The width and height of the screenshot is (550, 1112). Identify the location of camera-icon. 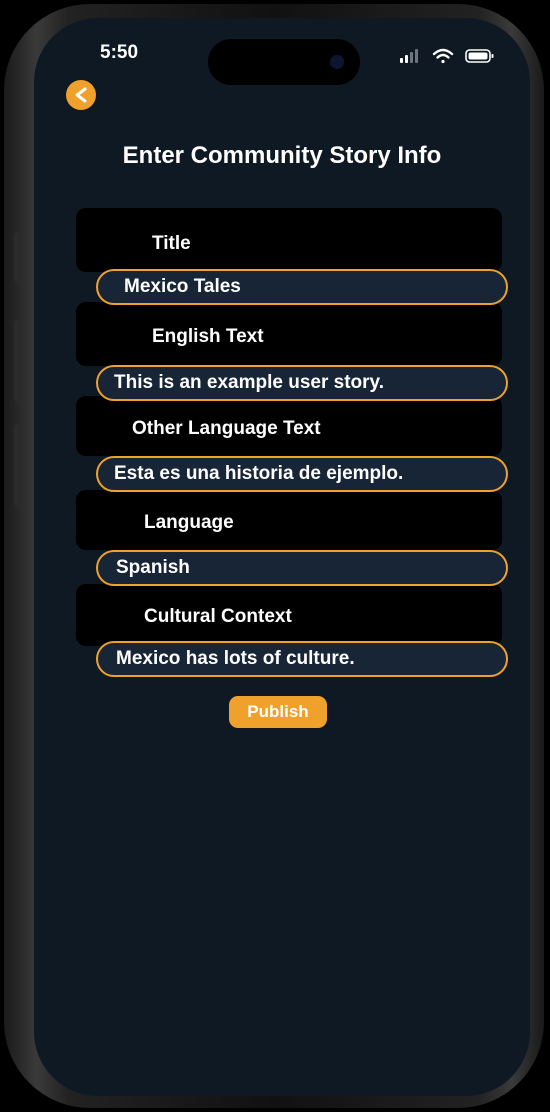
(337, 62).